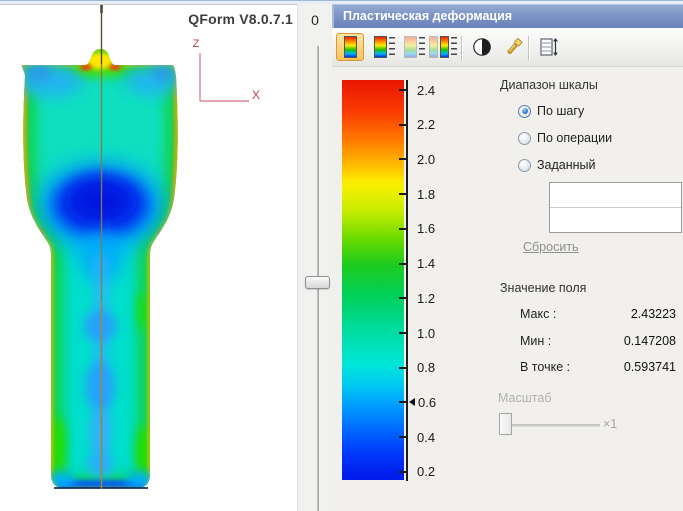 The height and width of the screenshot is (511, 683). Describe the element at coordinates (256, 95) in the screenshot. I see `axis-x-label: X` at that location.